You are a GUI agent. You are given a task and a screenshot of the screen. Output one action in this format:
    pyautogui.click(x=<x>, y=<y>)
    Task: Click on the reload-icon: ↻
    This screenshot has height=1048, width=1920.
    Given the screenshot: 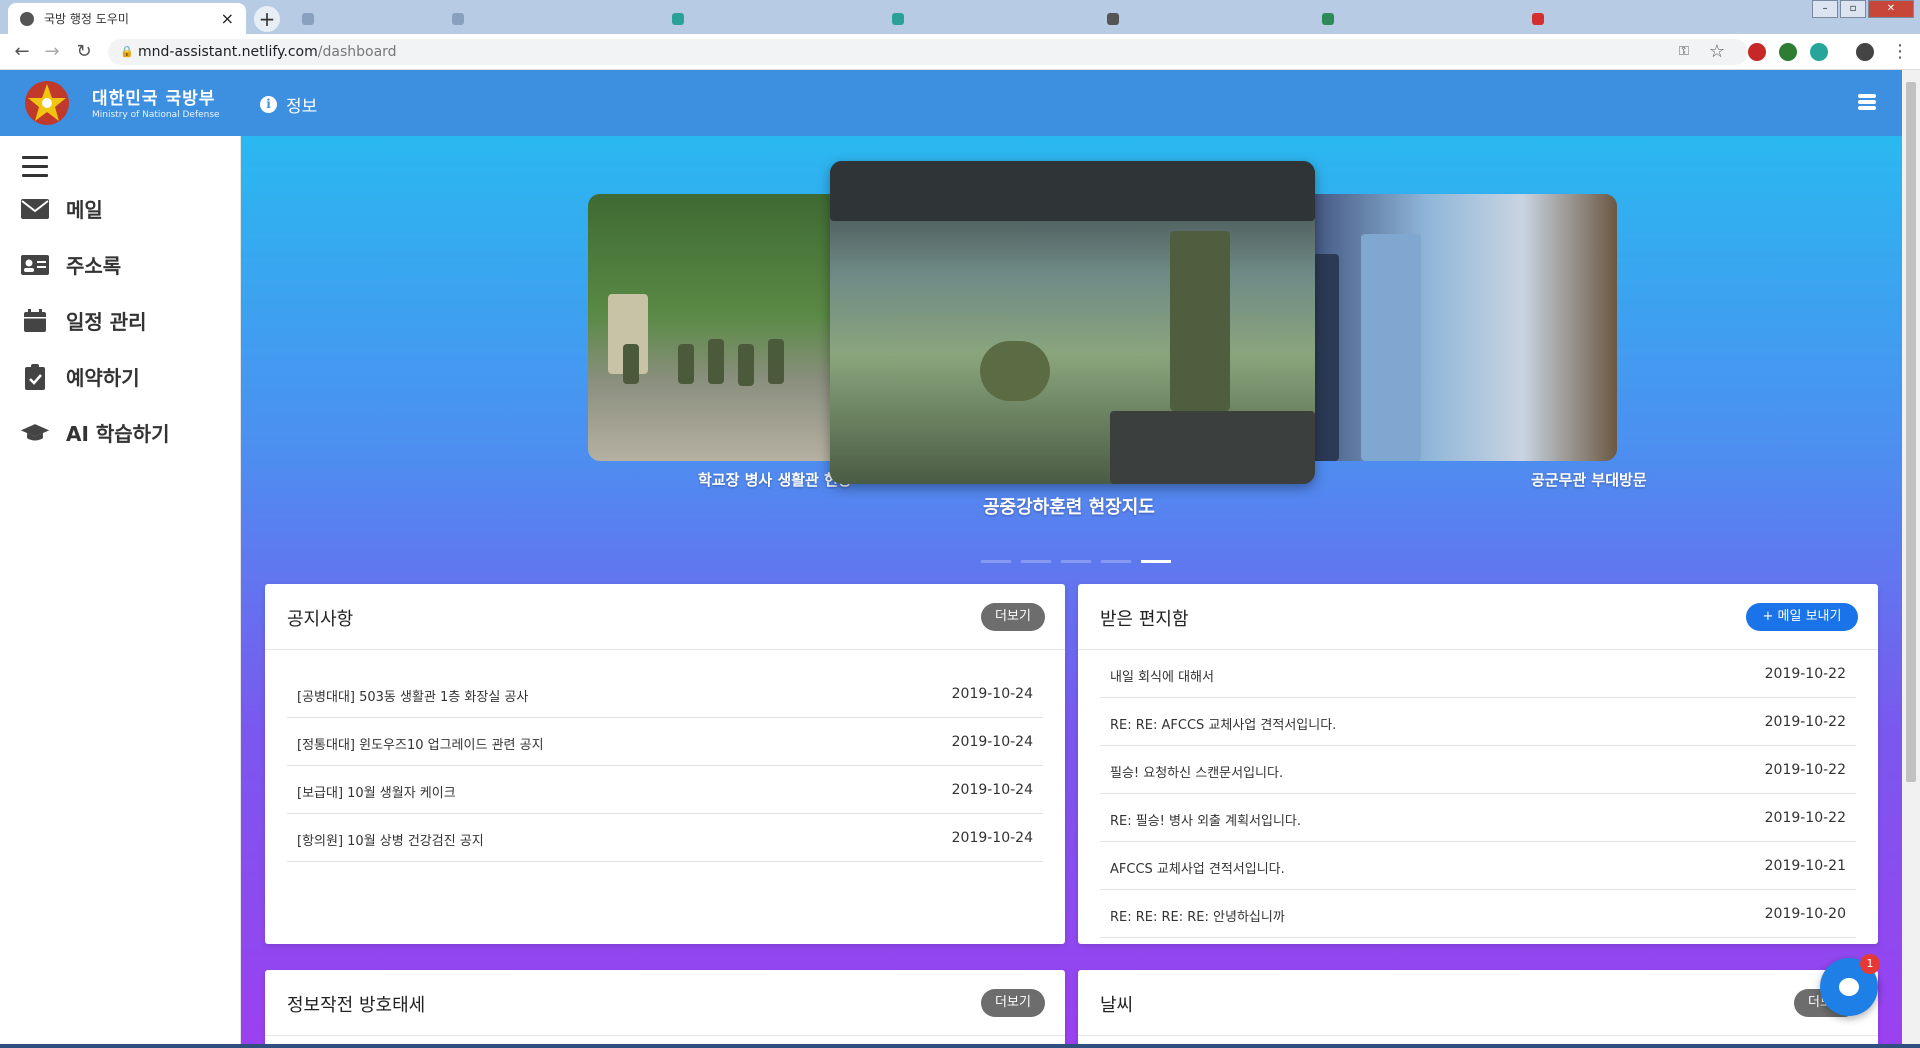 What is the action you would take?
    pyautogui.click(x=84, y=52)
    